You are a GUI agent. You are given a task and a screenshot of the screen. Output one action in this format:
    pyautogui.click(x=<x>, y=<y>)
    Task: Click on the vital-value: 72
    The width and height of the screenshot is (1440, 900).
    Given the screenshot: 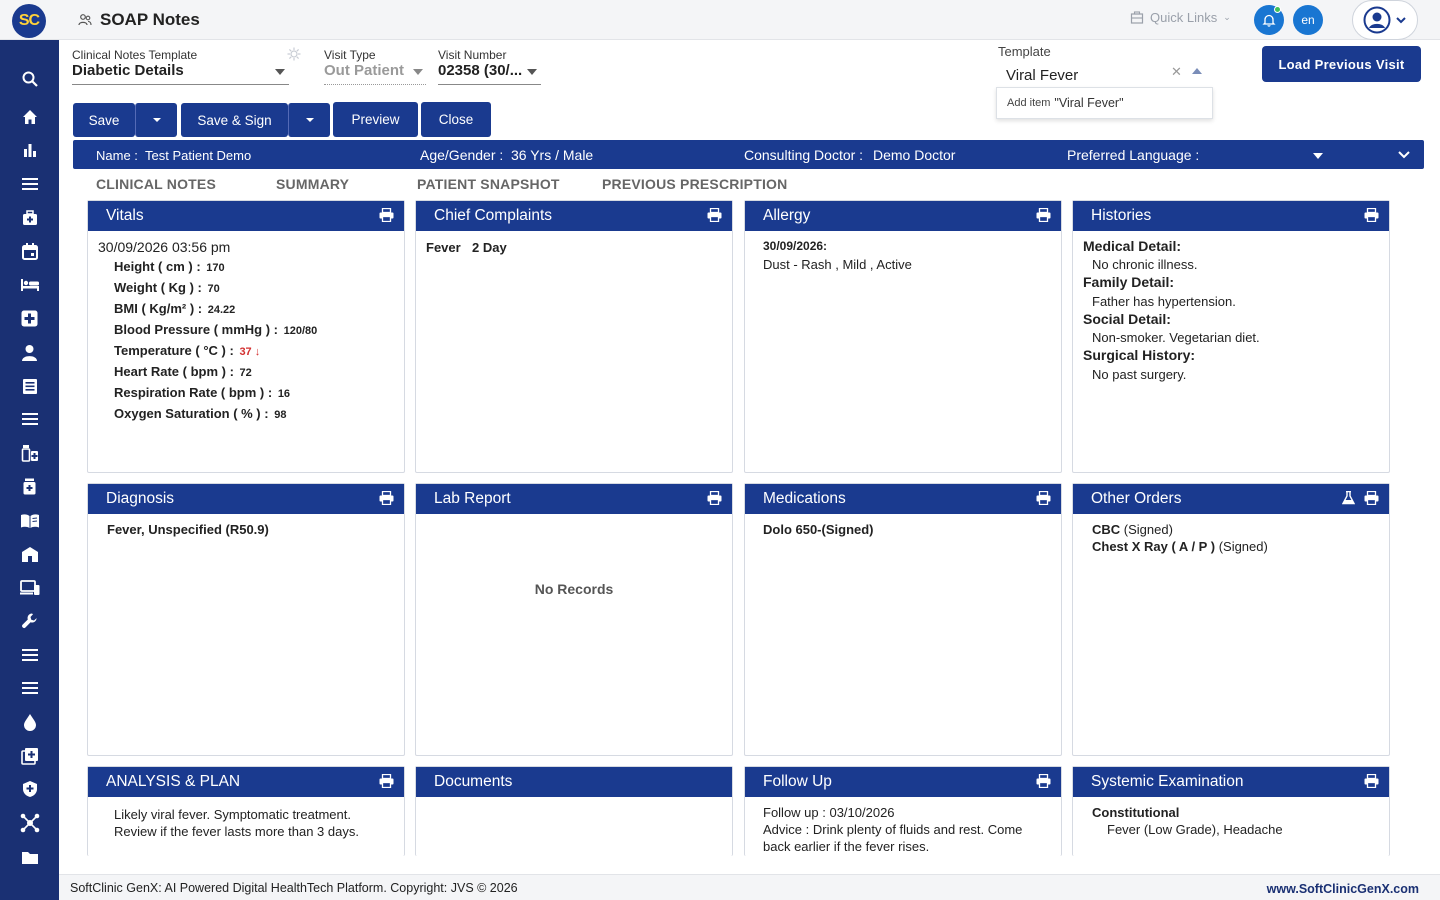 What is the action you would take?
    pyautogui.click(x=245, y=373)
    